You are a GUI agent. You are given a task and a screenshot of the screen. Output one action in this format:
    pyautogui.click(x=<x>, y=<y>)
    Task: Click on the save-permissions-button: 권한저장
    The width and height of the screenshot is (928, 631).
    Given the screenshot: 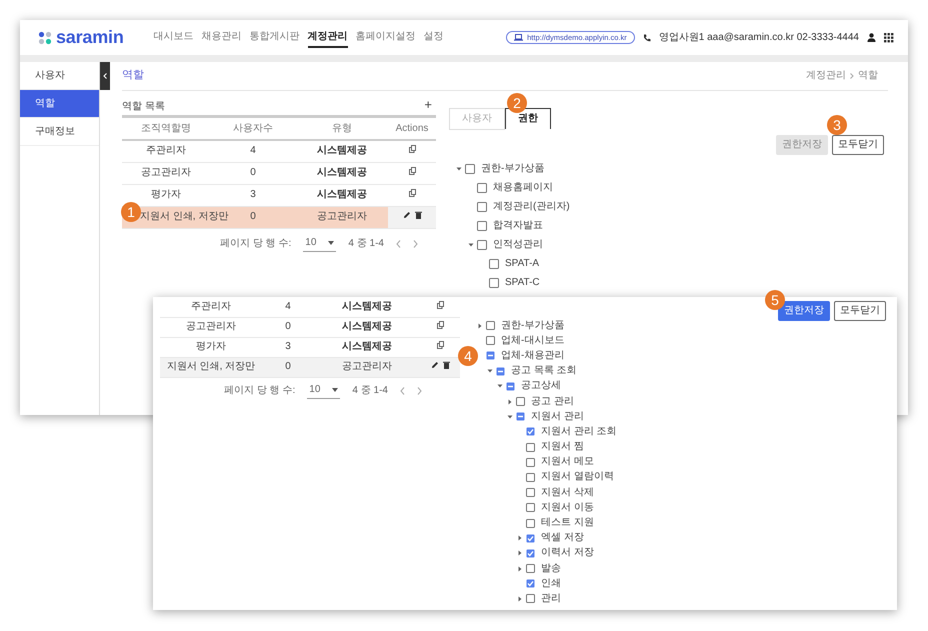 What is the action you would take?
    pyautogui.click(x=804, y=311)
    